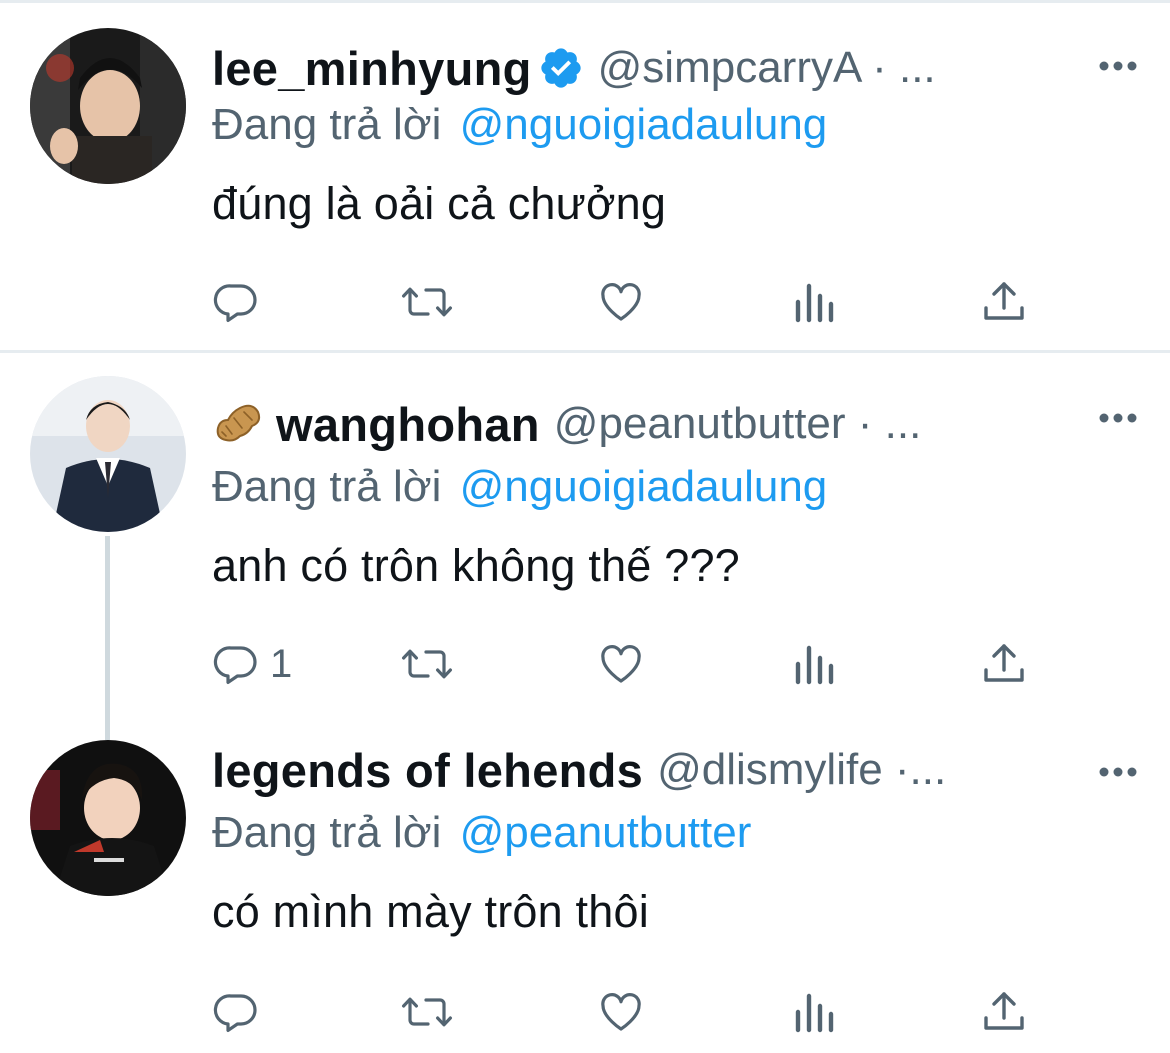  What do you see at coordinates (107, 638) in the screenshot?
I see `thread-connector-line` at bounding box center [107, 638].